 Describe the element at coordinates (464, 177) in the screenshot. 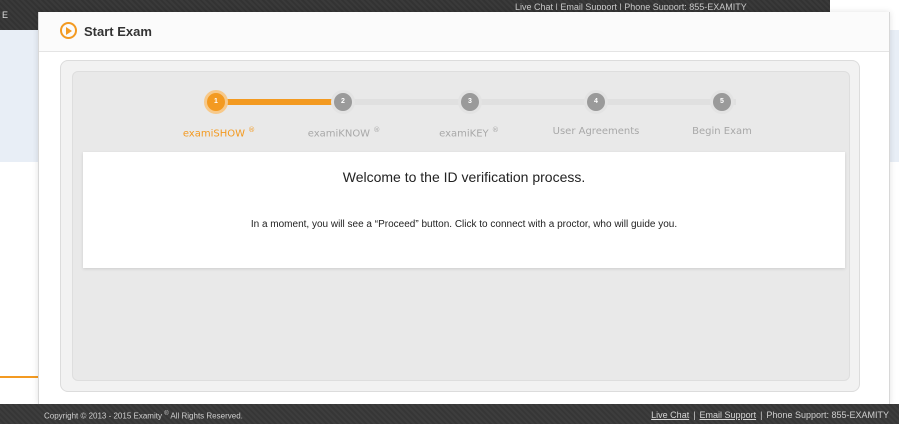

I see `welcome-heading: Welcome to the ID verification process.` at that location.